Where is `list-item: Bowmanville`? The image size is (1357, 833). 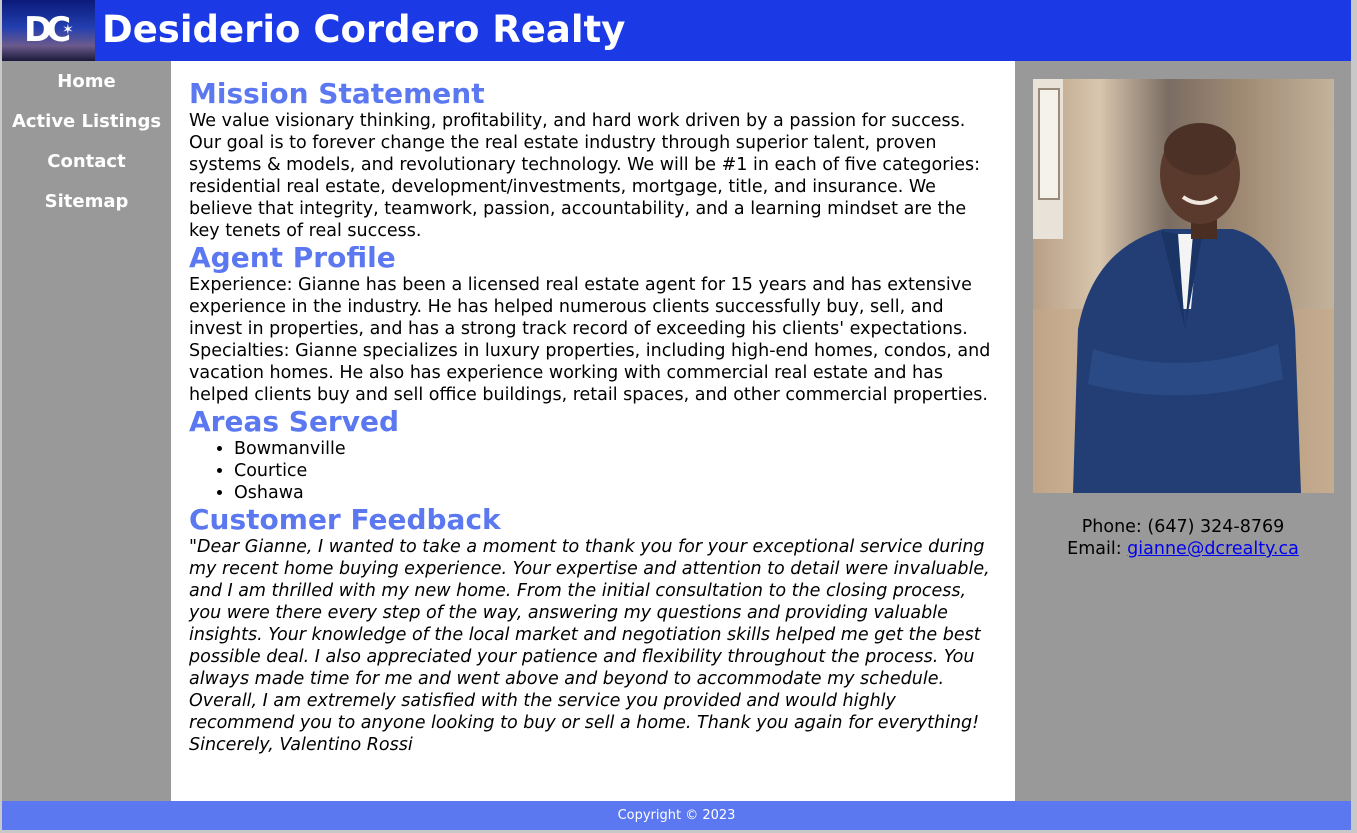 list-item: Bowmanville is located at coordinates (615, 449).